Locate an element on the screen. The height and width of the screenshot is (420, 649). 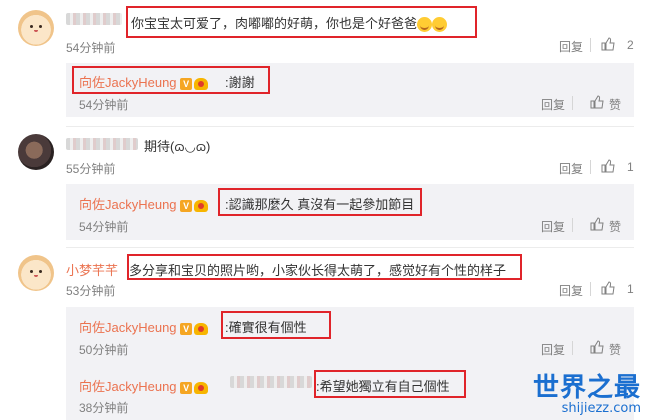
reply-text: :希望她獨立有自己個性 is located at coordinates (383, 386).